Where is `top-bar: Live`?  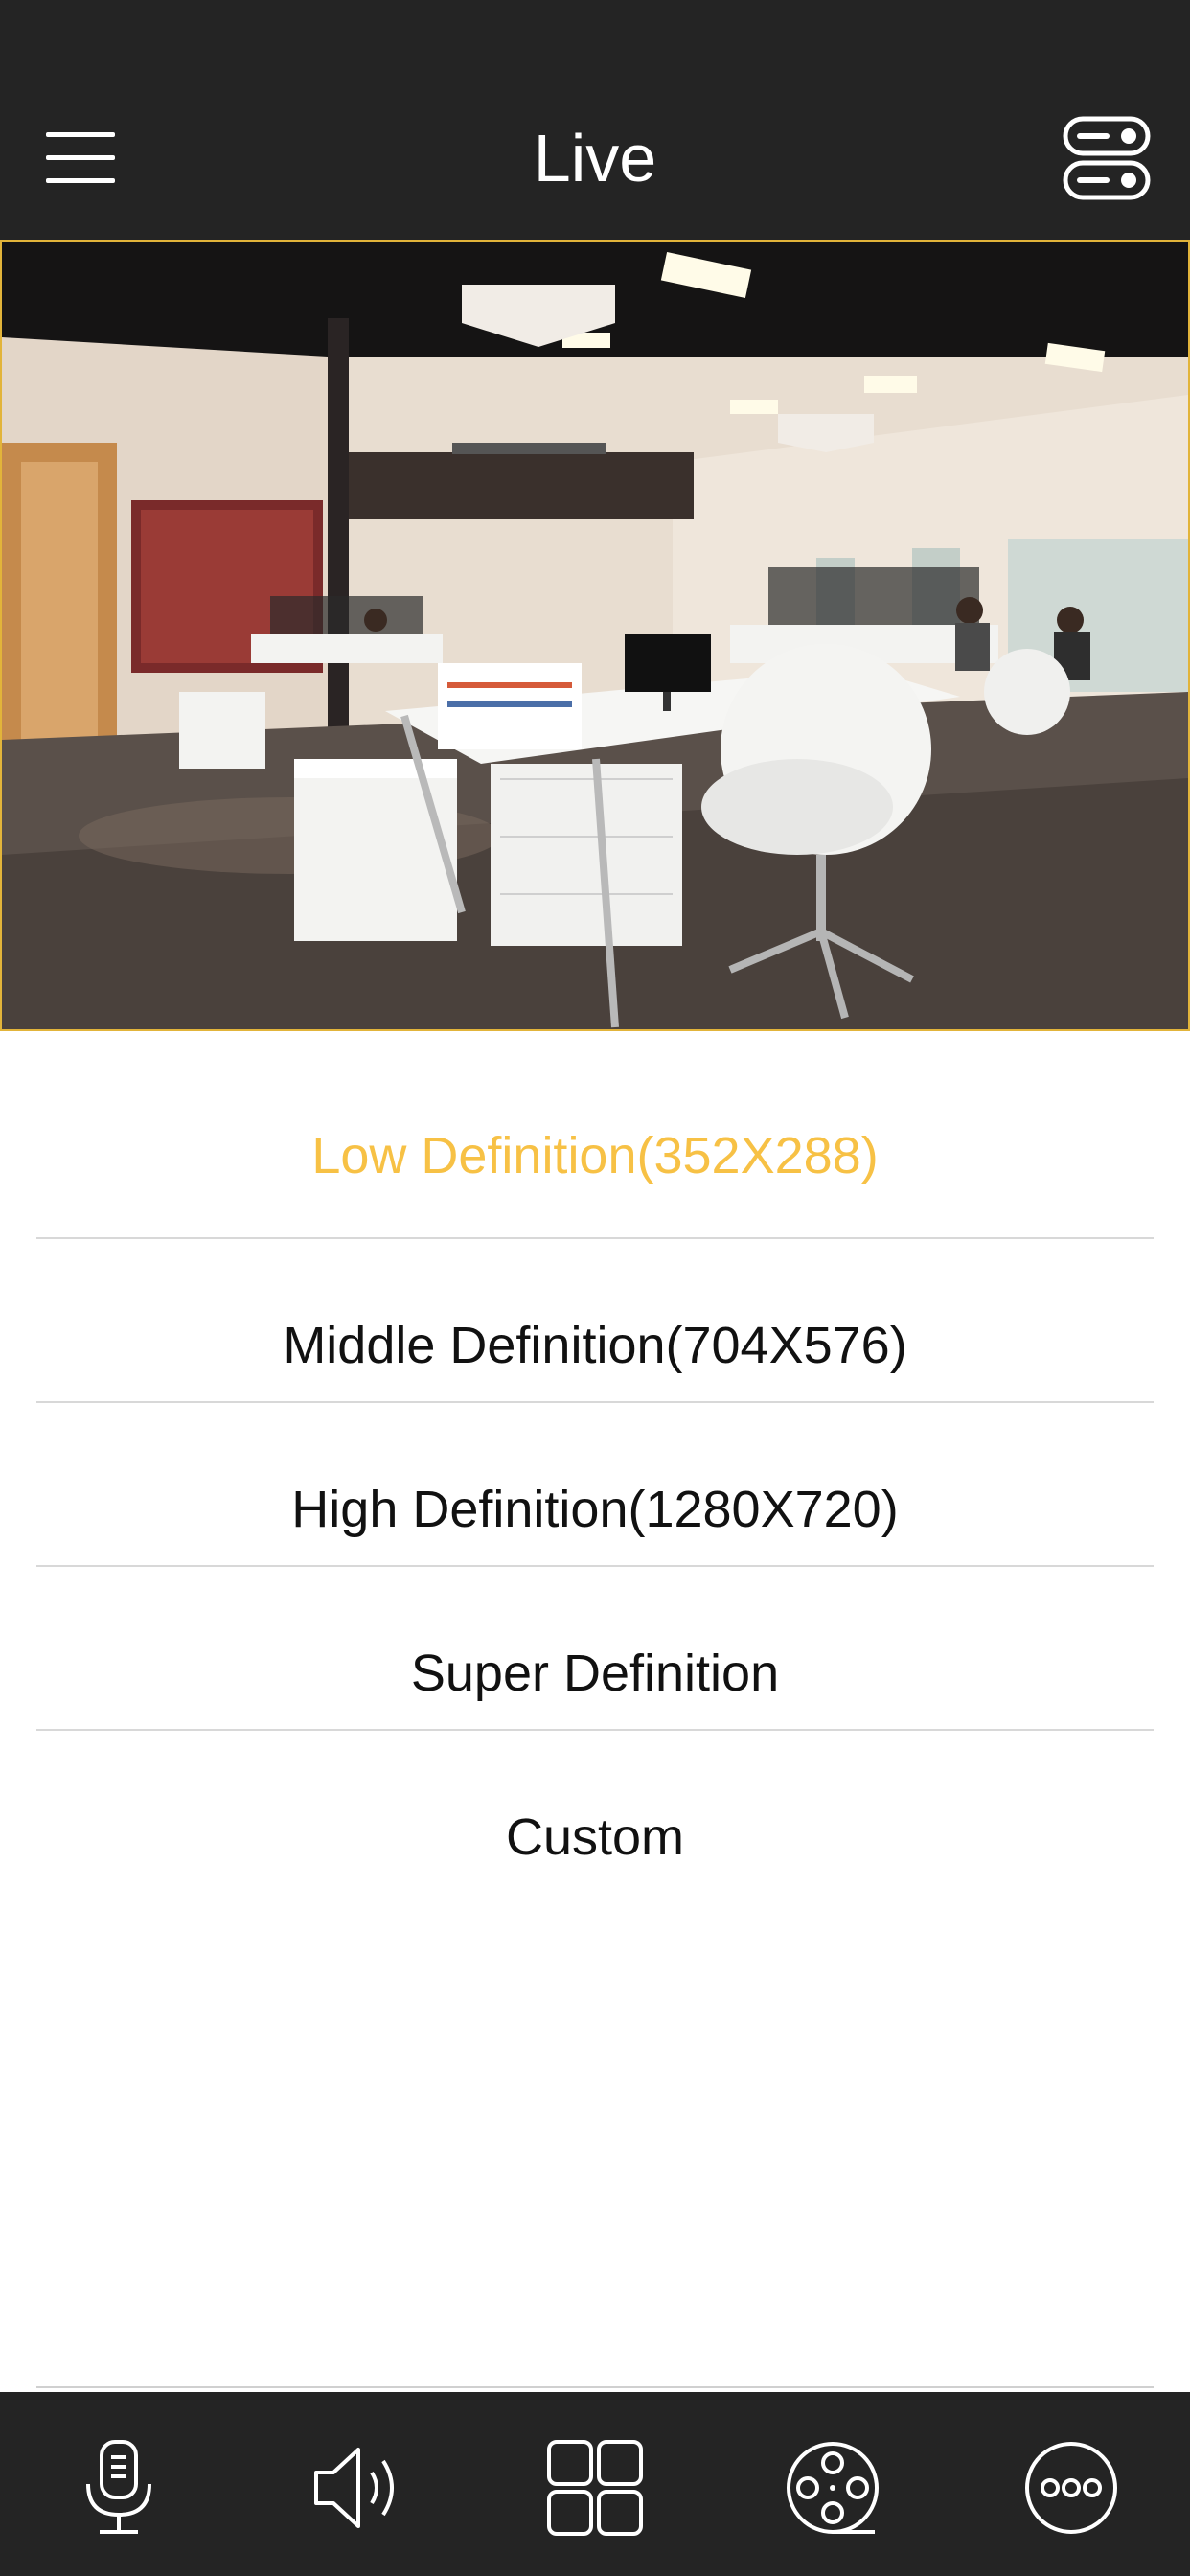 top-bar: Live is located at coordinates (595, 120).